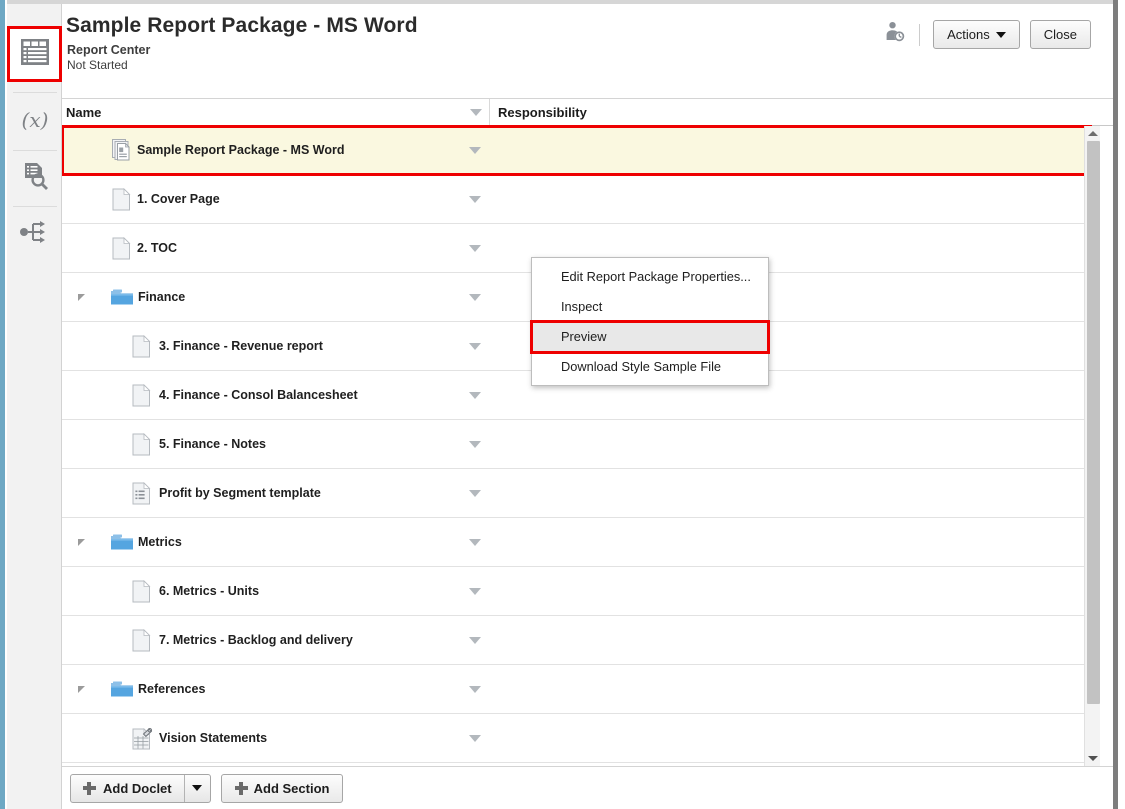  Describe the element at coordinates (275, 689) in the screenshot. I see `row-name-cell: References` at that location.